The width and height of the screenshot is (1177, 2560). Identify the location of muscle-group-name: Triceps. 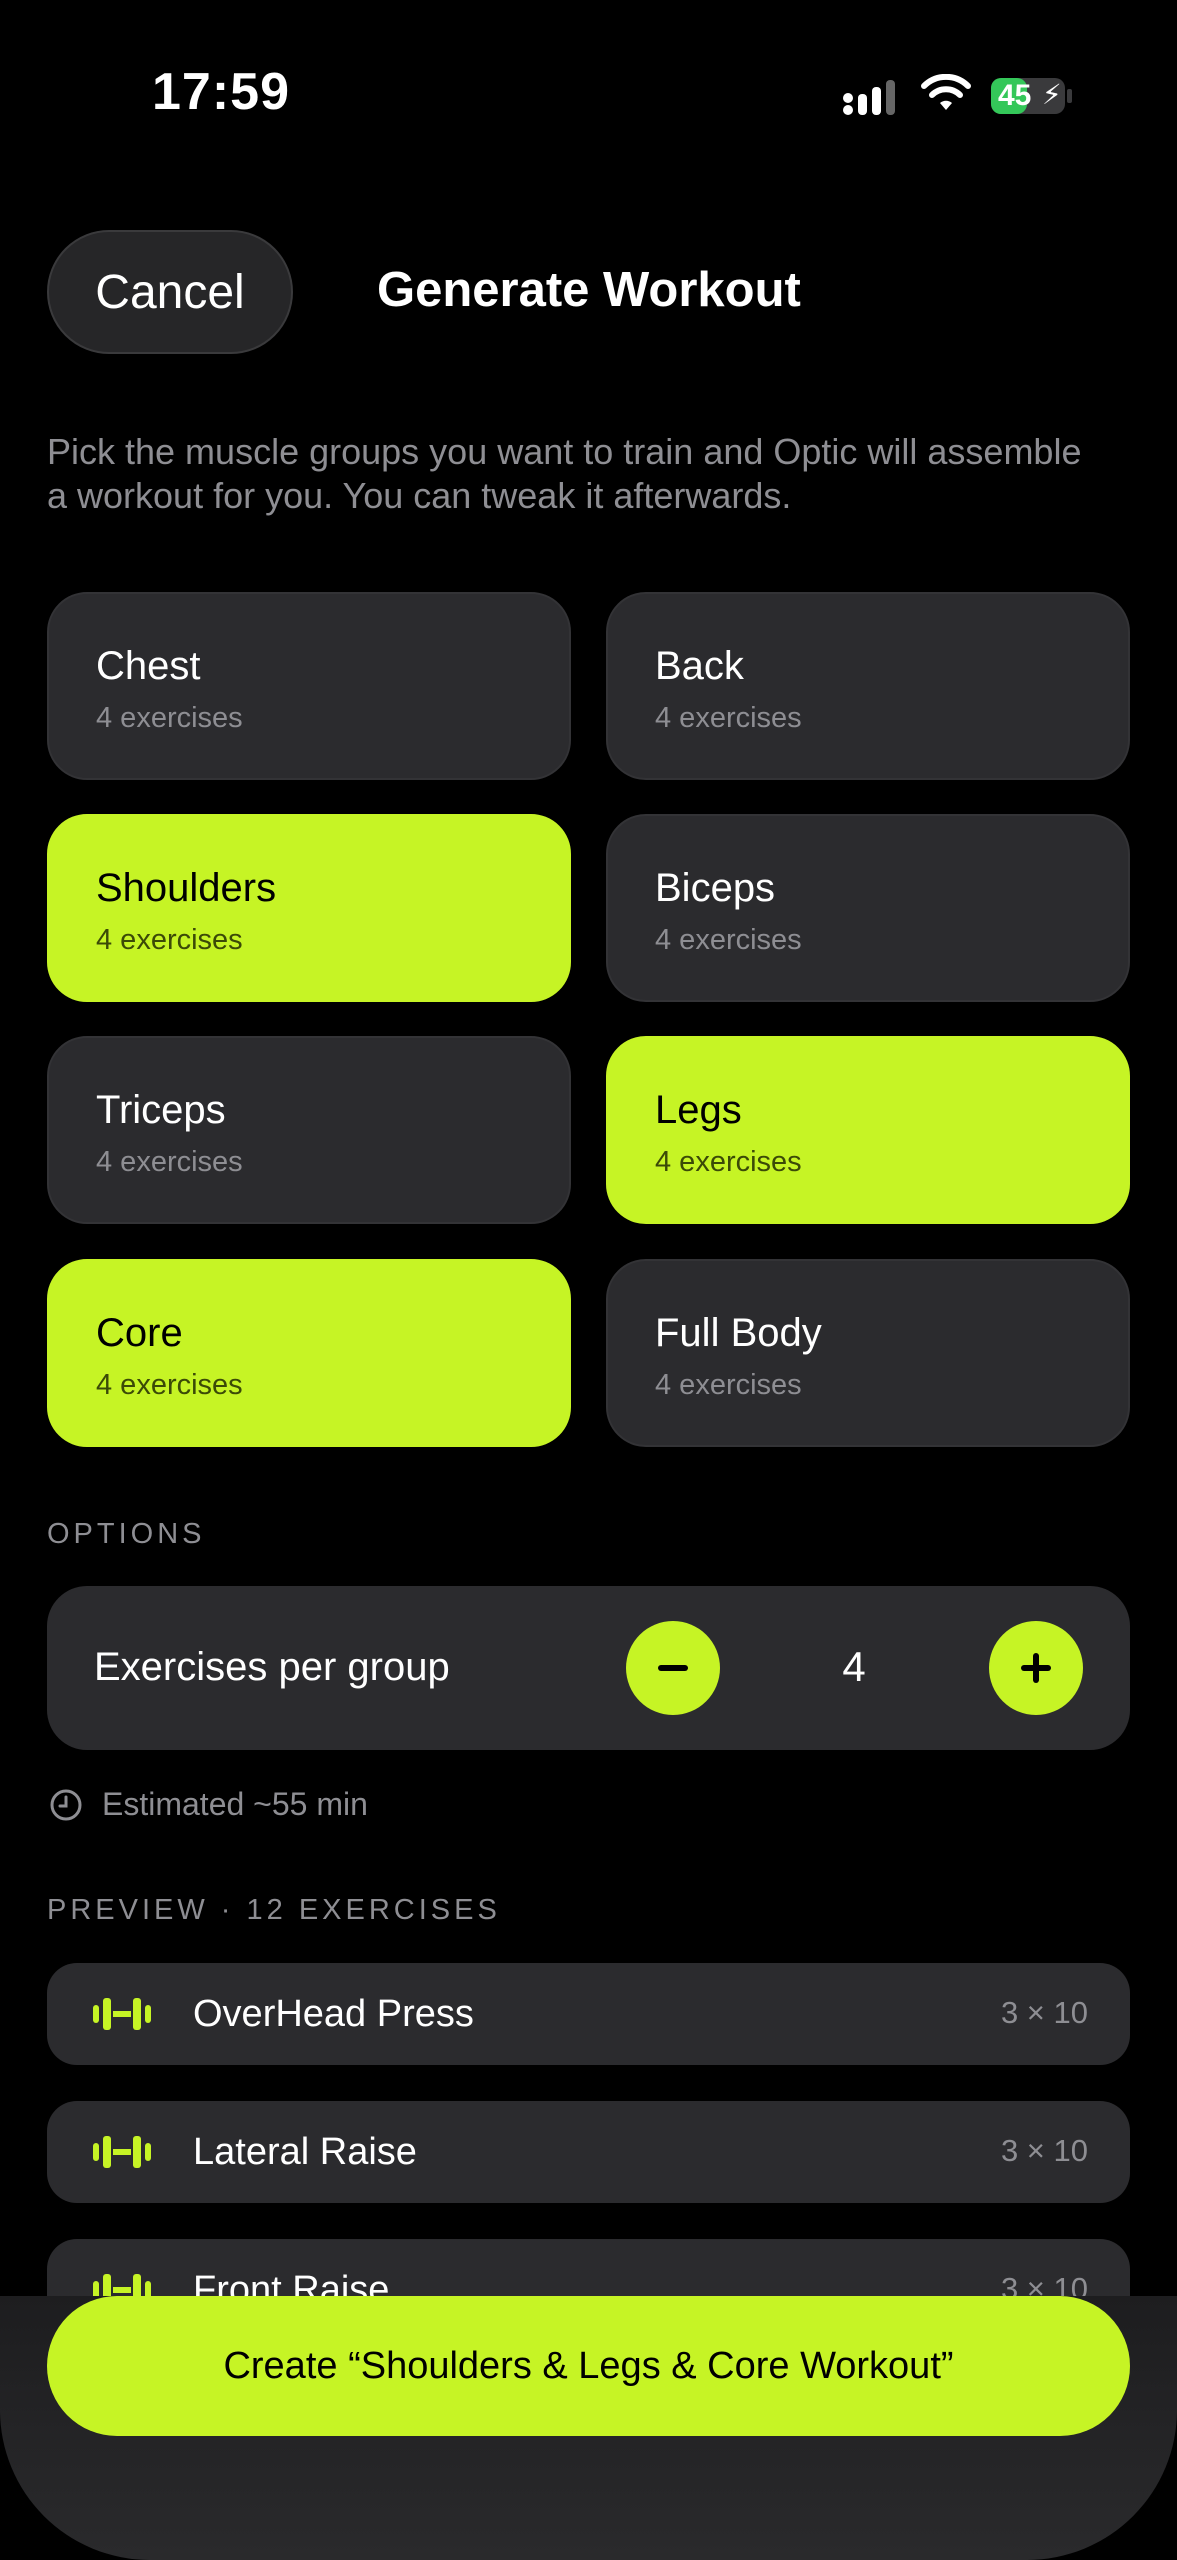
(161, 1110).